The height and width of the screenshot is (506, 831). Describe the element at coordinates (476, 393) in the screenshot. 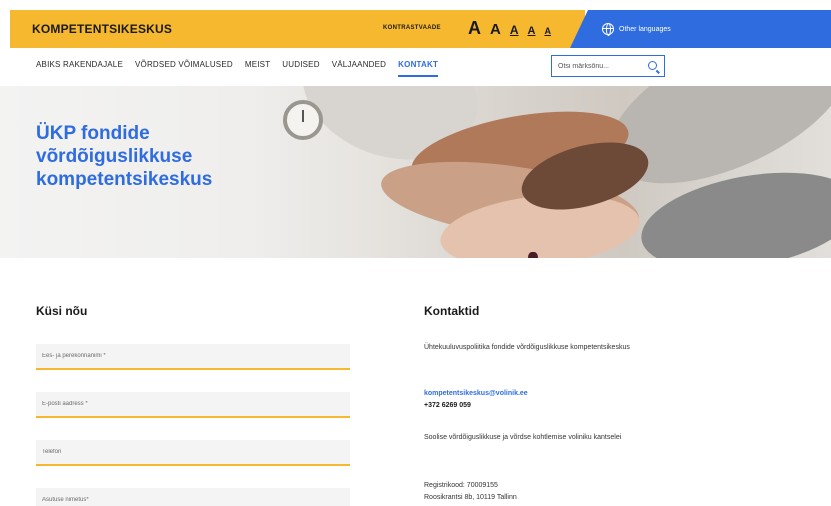

I see `contacts-email-link: kompetentsikeskus@volinik.ee` at that location.